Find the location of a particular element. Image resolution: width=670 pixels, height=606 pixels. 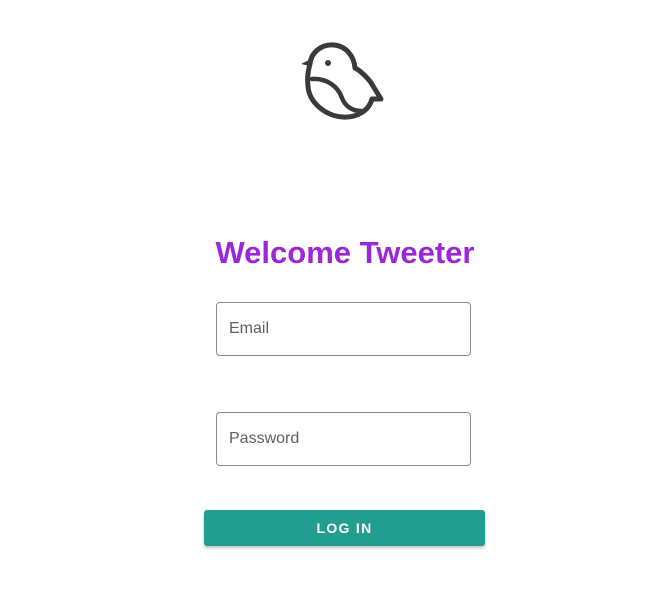

password-input is located at coordinates (343, 439).